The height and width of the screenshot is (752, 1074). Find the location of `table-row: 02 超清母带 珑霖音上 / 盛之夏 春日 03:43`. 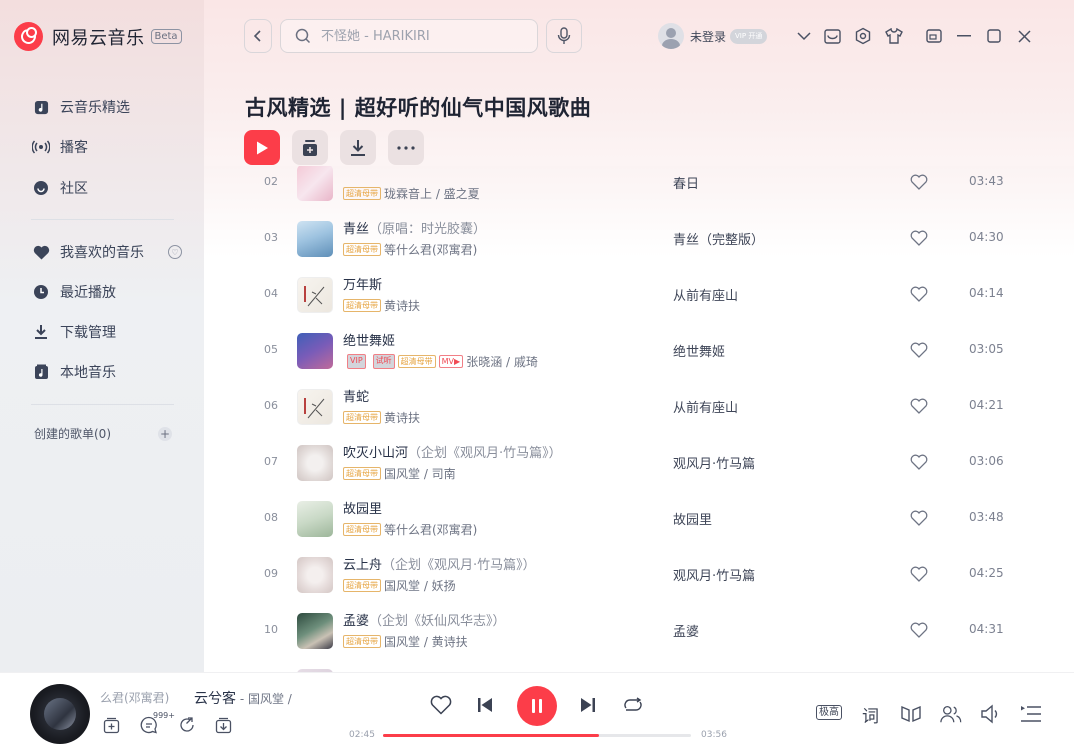

table-row: 02 超清母带 珑霖音上 / 盛之夏 春日 03:43 is located at coordinates (639, 188).